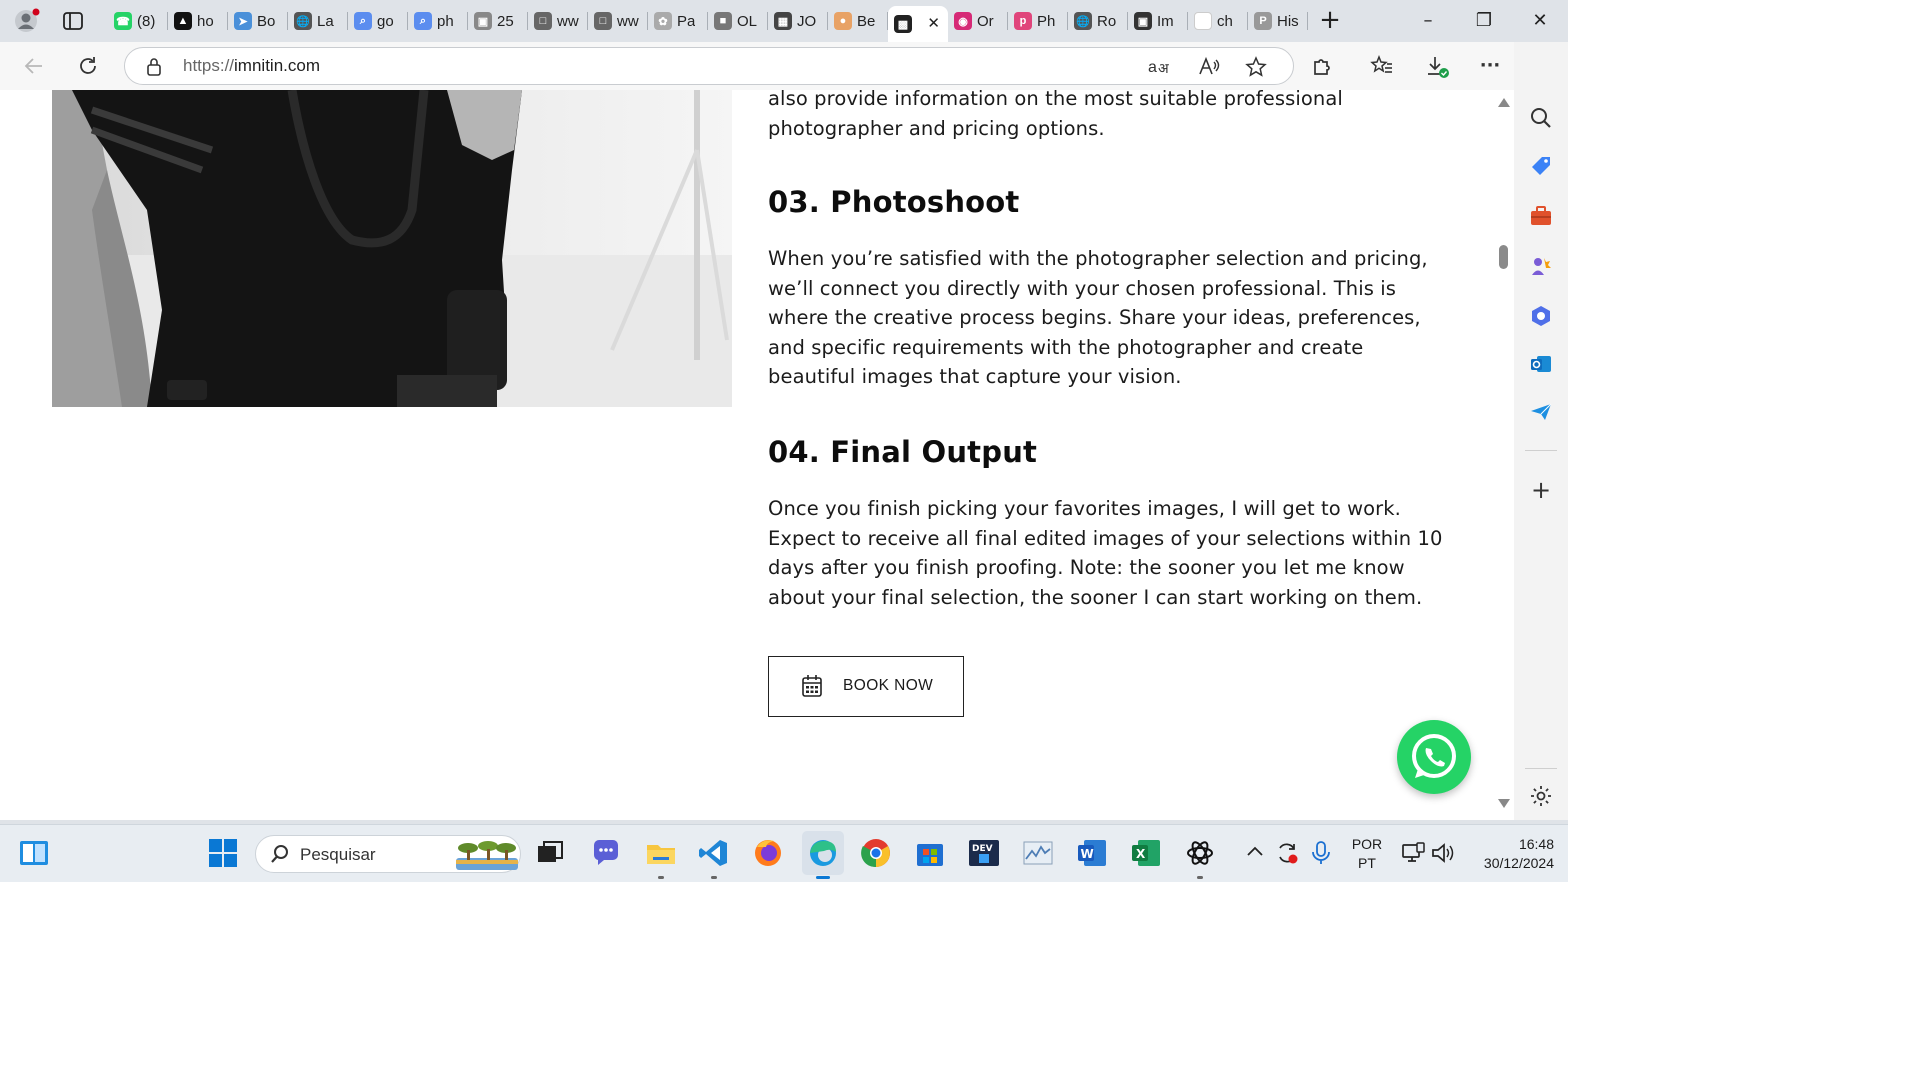 The width and height of the screenshot is (1920, 1080). Describe the element at coordinates (1367, 844) in the screenshot. I see `language-top: POR` at that location.